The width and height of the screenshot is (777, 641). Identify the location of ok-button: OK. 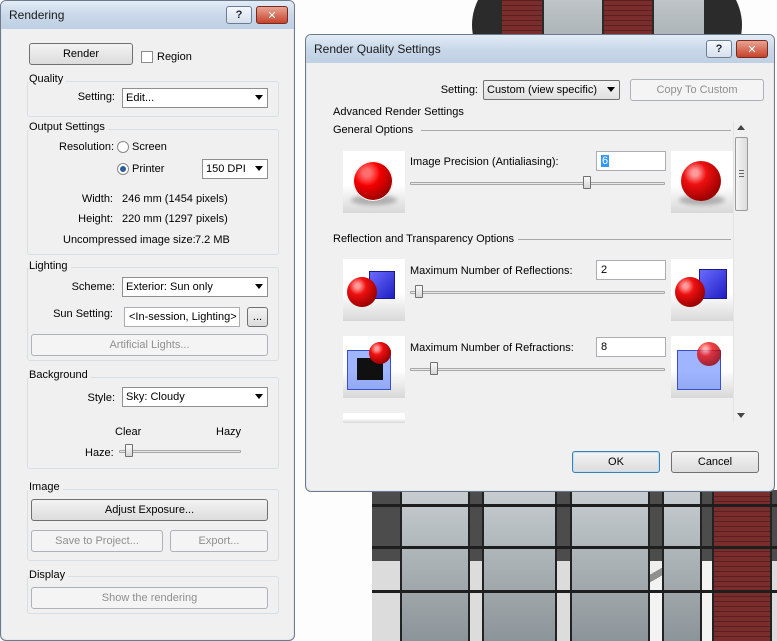
(616, 462).